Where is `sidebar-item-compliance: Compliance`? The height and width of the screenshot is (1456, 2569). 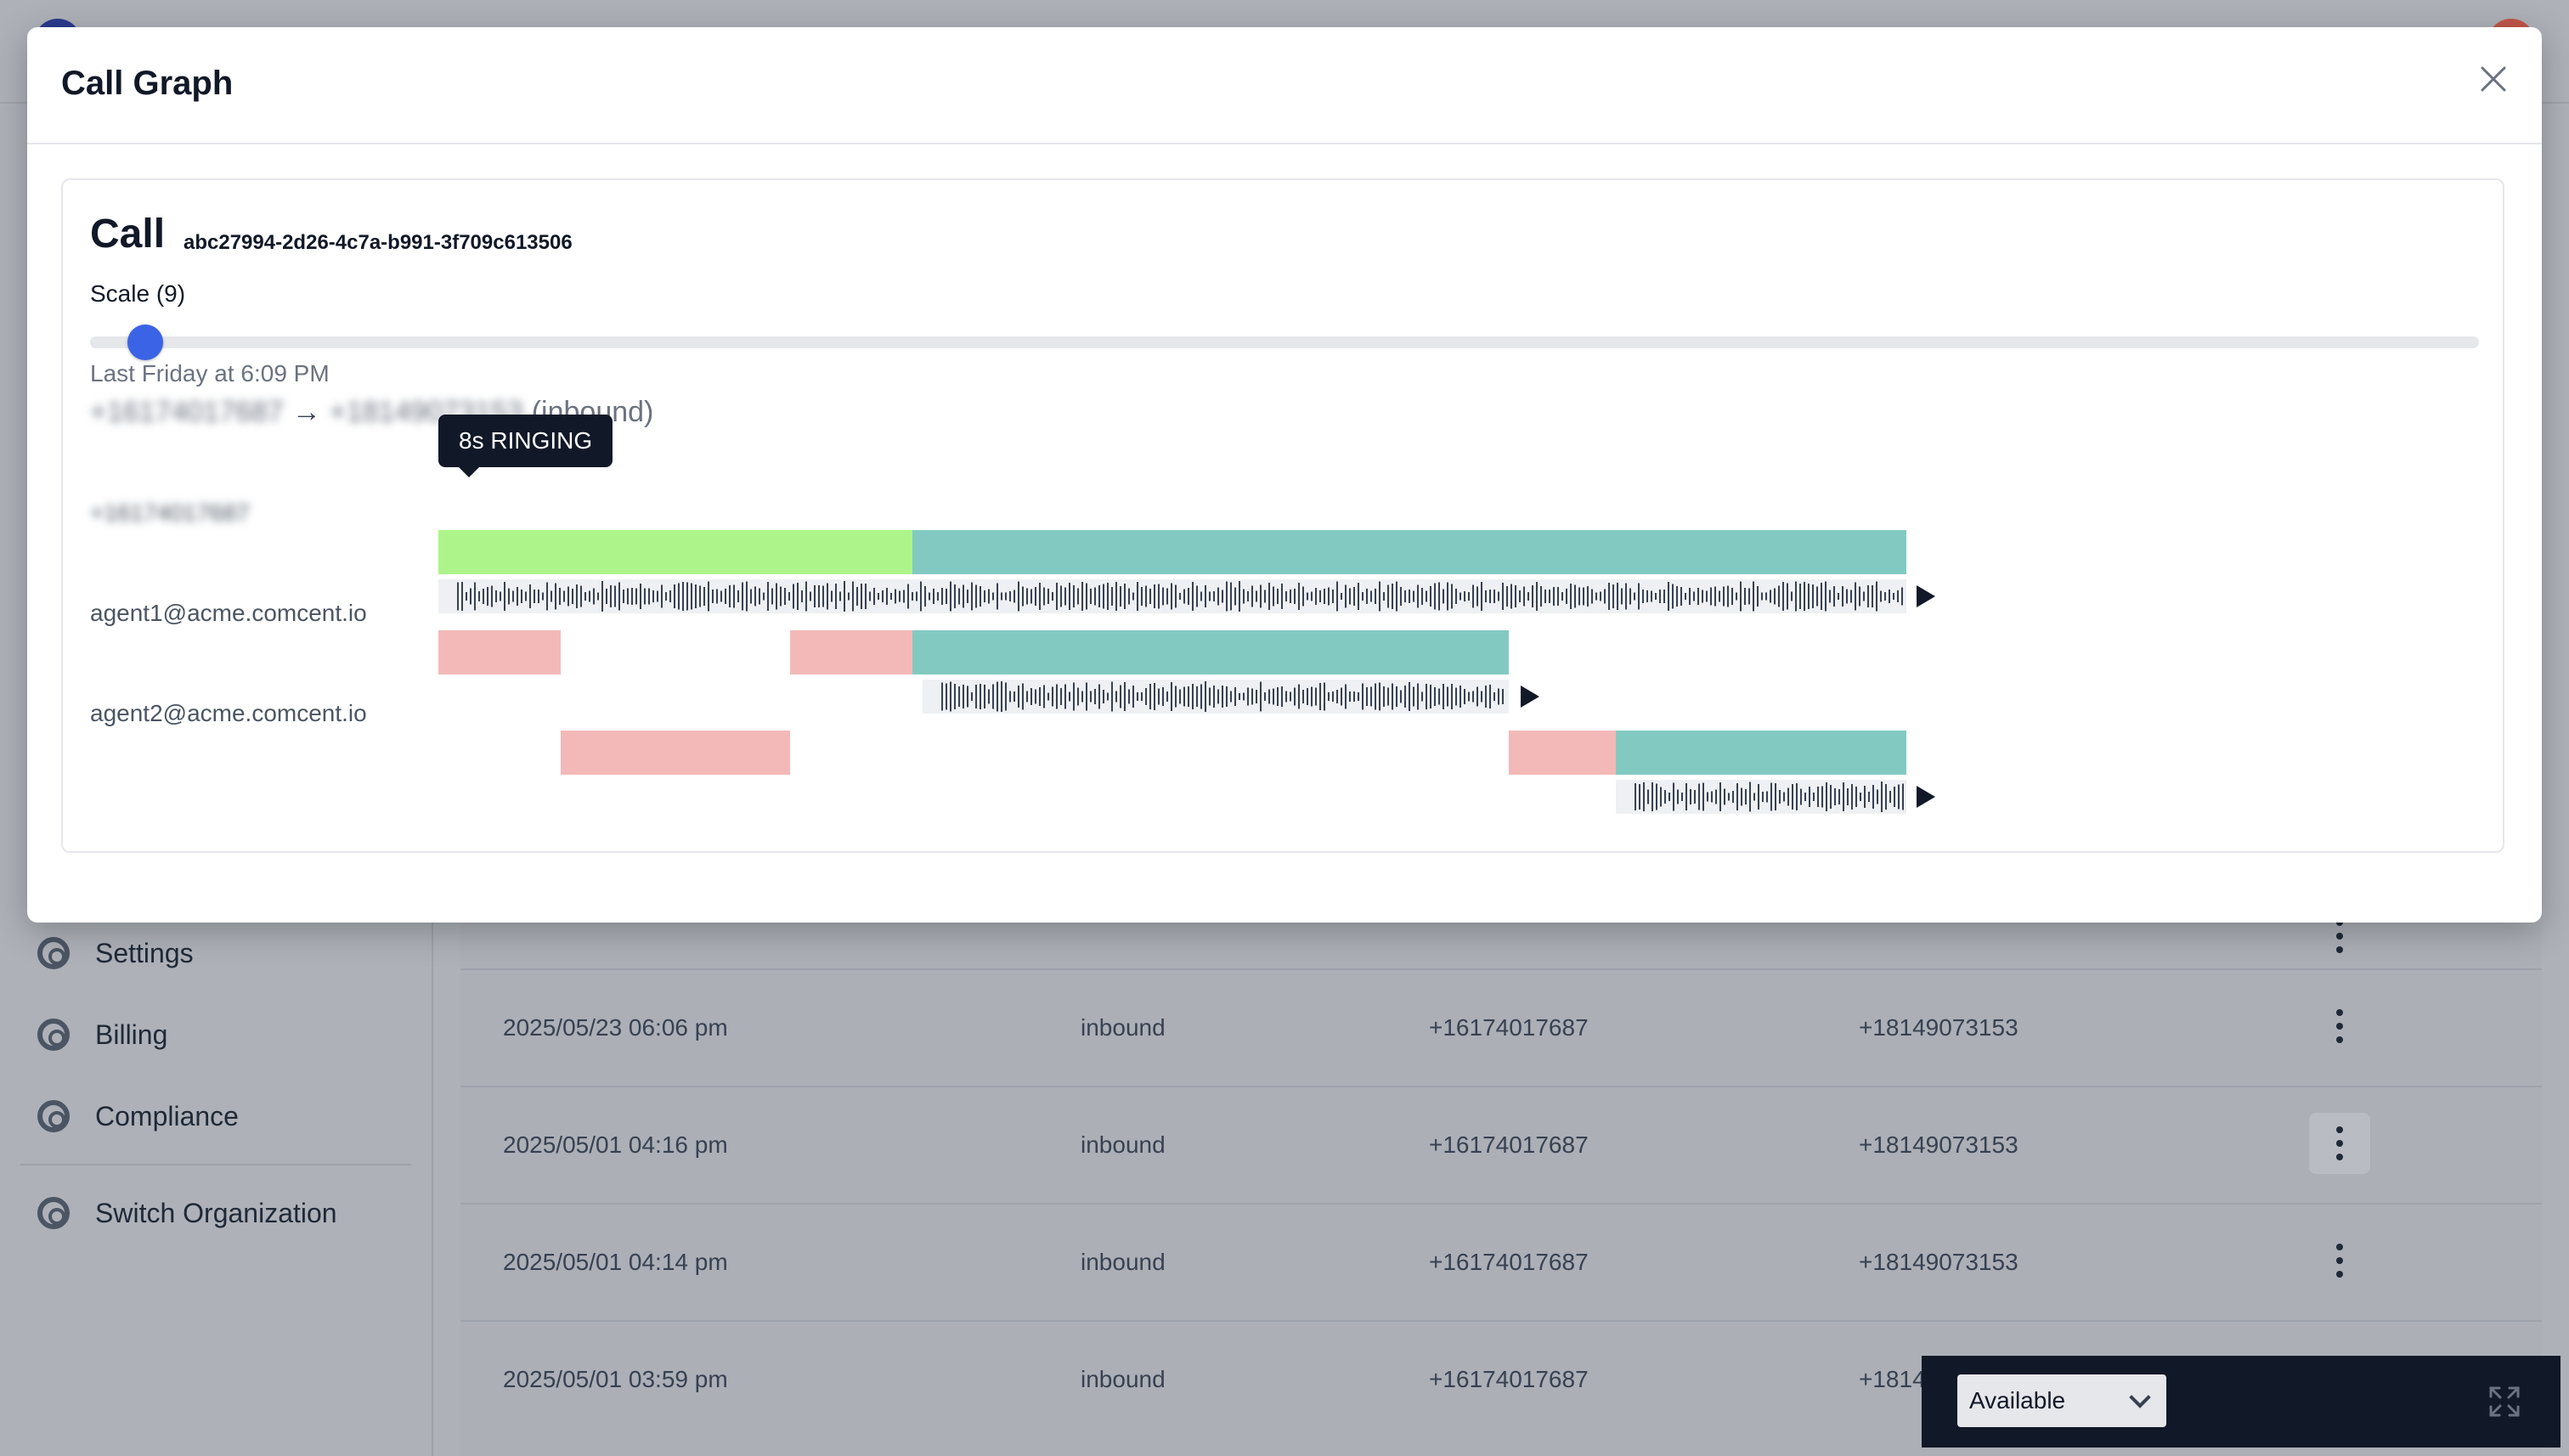
sidebar-item-compliance: Compliance is located at coordinates (138, 1116).